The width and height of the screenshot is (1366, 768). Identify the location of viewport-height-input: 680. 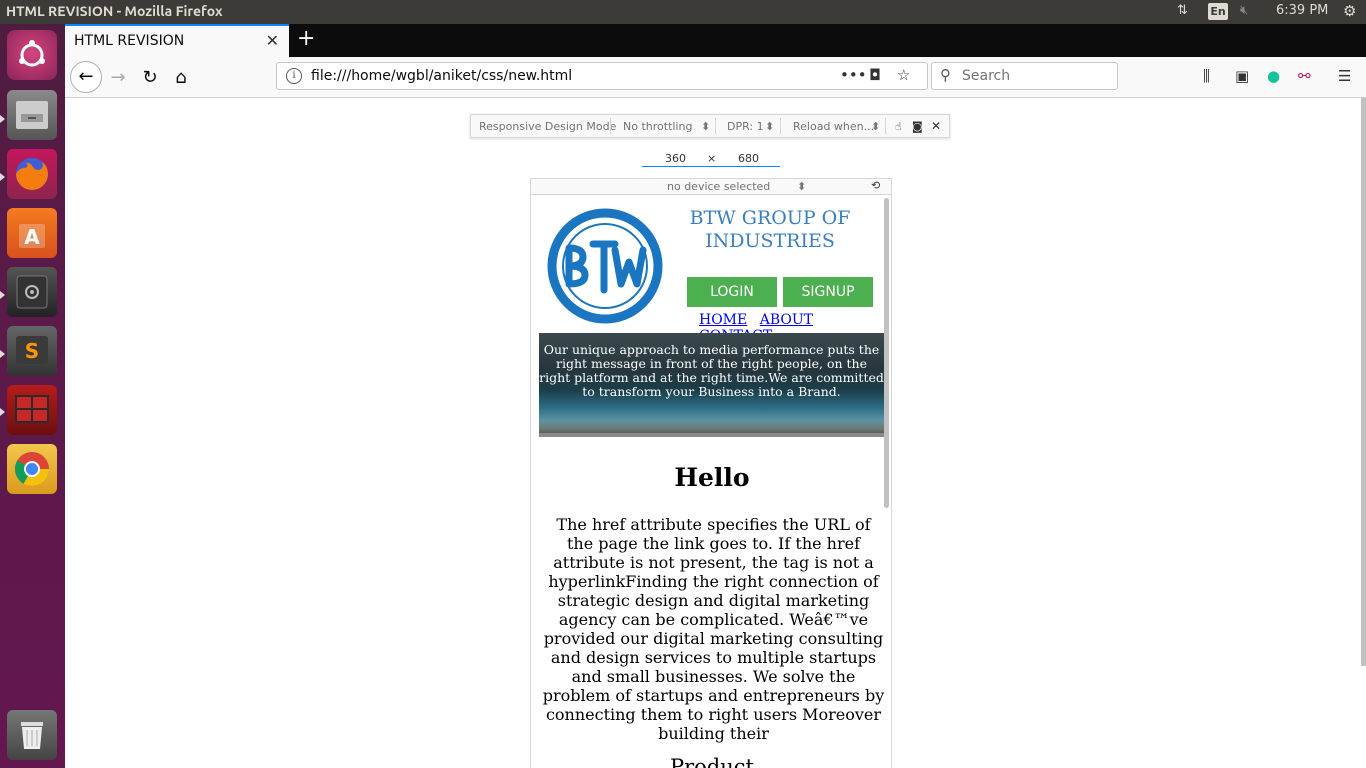
(748, 158).